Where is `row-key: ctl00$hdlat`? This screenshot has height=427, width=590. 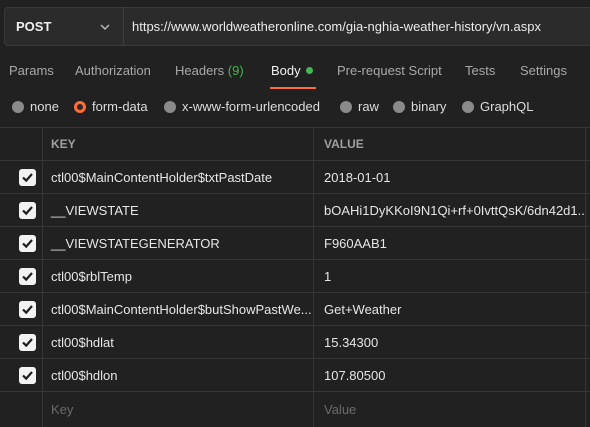
row-key: ctl00$hdlat is located at coordinates (178, 342).